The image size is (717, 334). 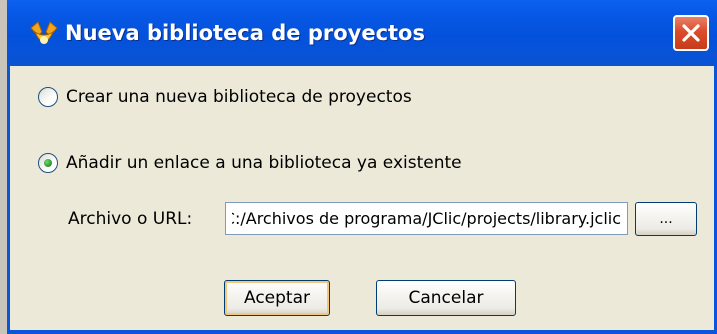 I want to click on radio-create-label: Crear una nueva biblioteca de proyectos, so click(x=239, y=97).